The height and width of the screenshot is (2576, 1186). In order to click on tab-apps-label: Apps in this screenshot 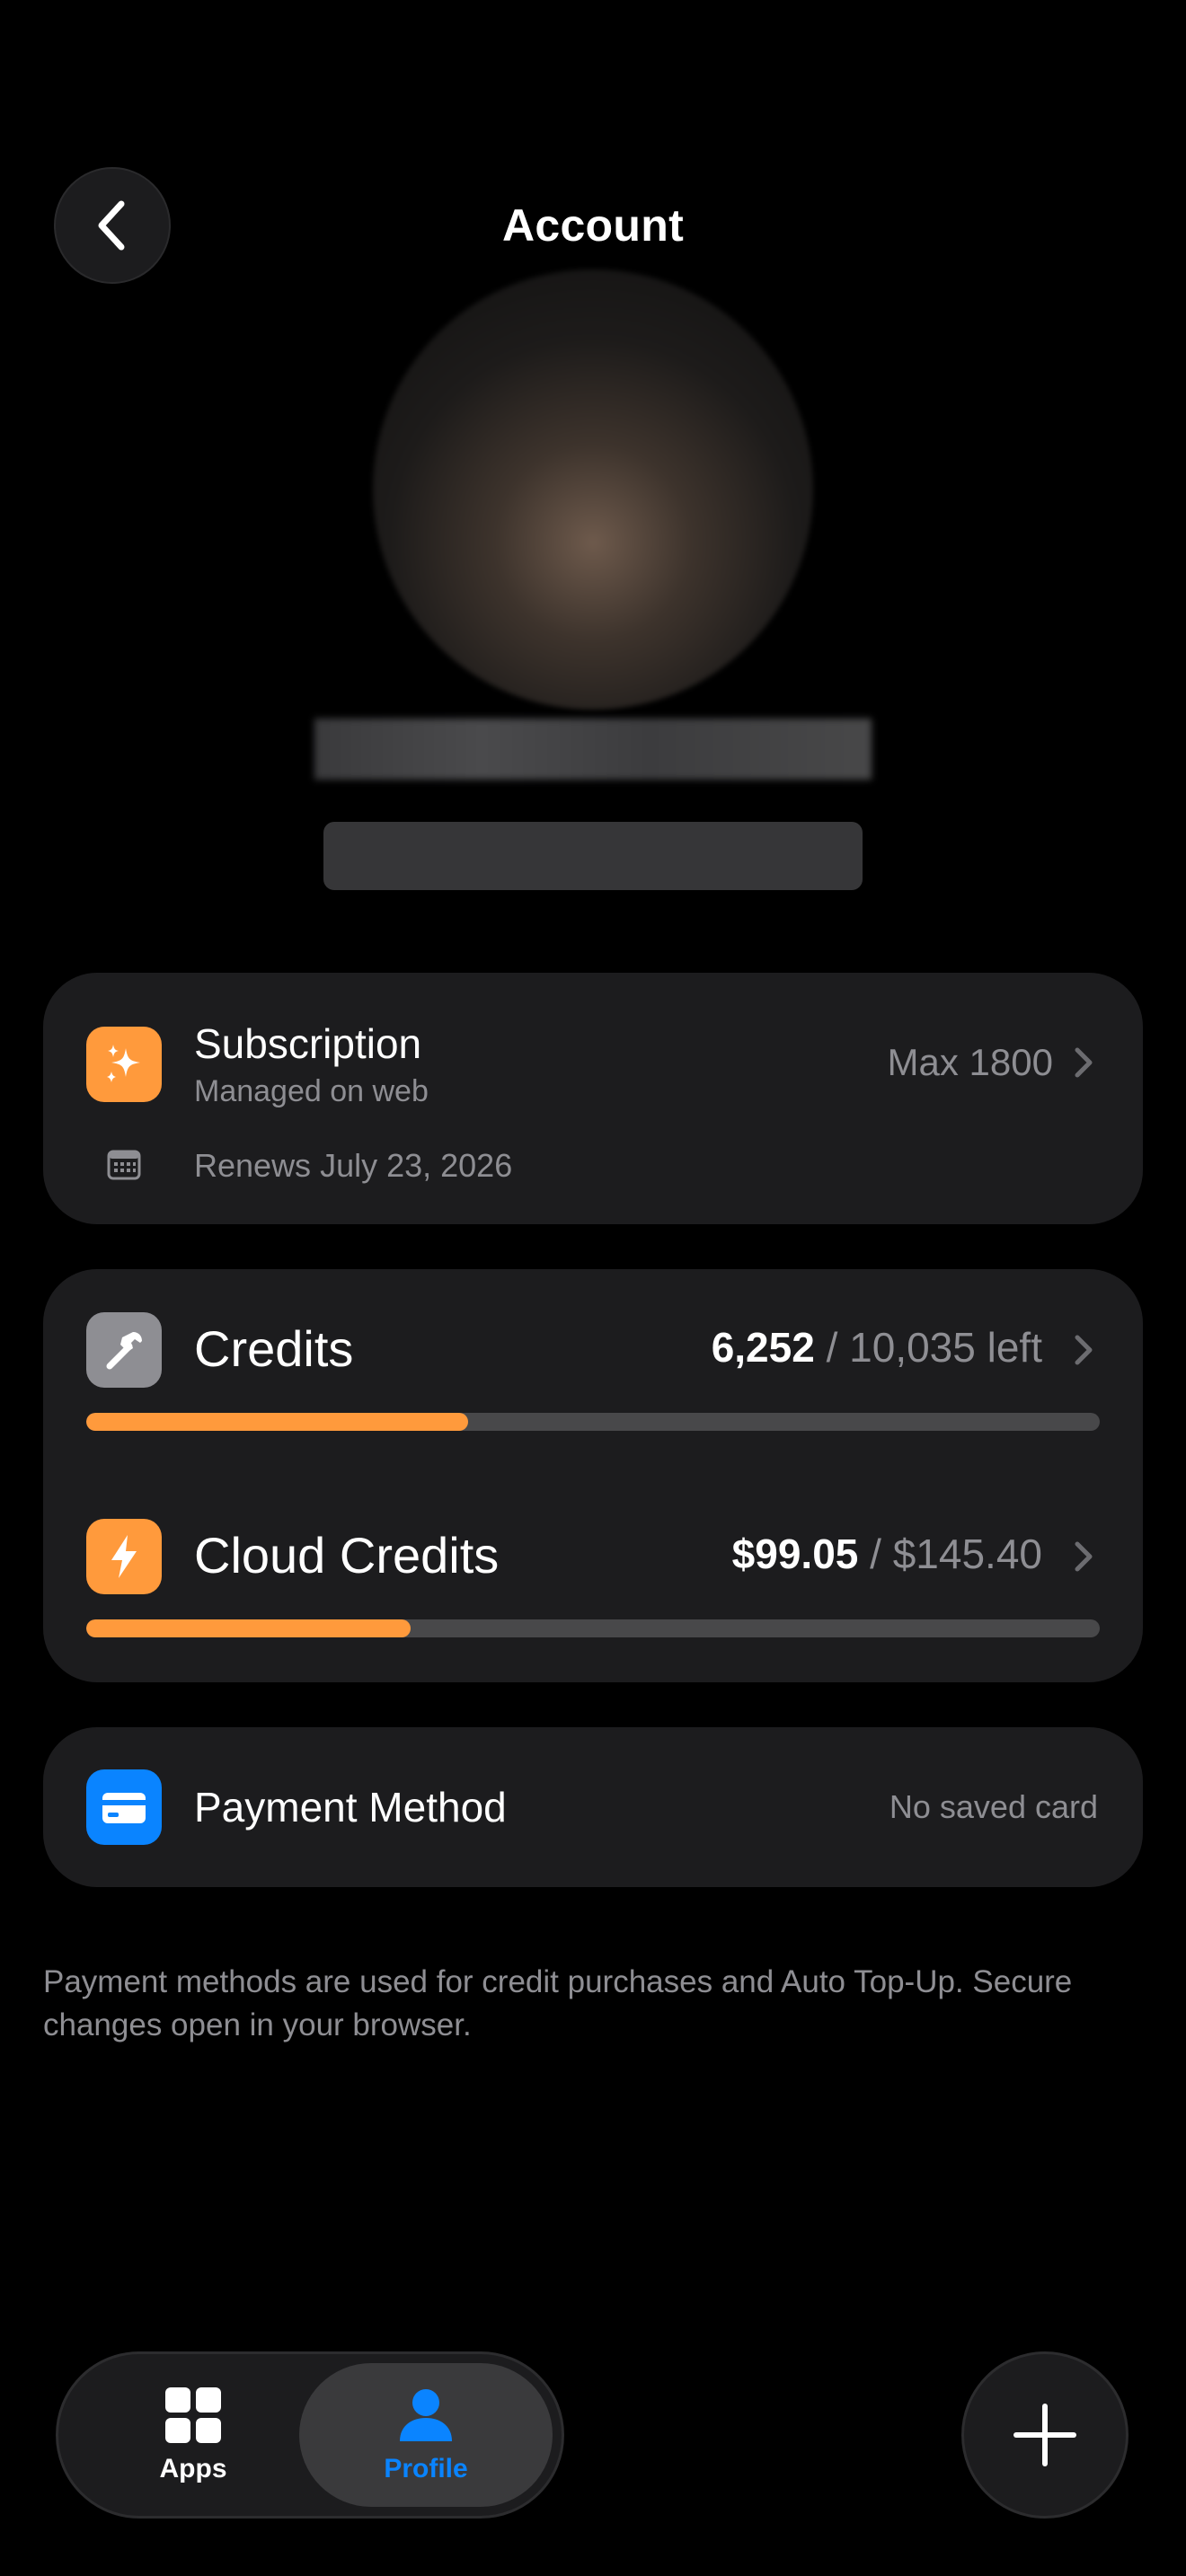, I will do `click(193, 2468)`.